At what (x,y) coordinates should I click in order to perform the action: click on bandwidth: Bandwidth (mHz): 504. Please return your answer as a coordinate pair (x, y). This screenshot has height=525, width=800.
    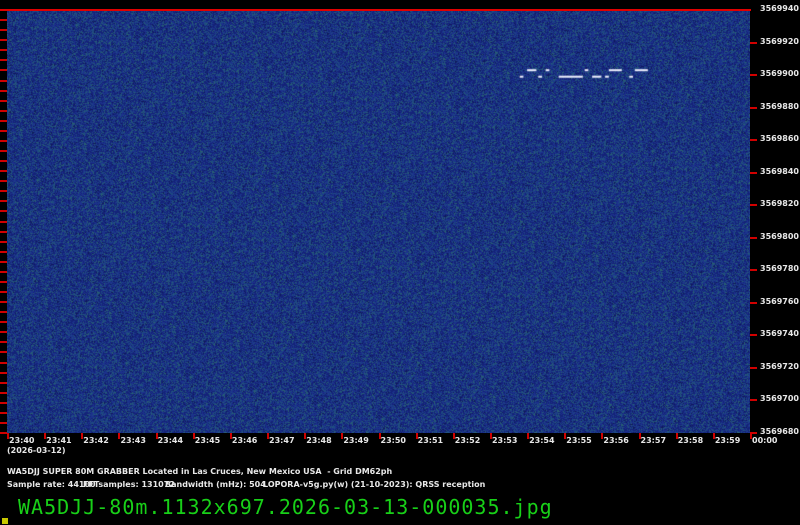
    Looking at the image, I should click on (215, 484).